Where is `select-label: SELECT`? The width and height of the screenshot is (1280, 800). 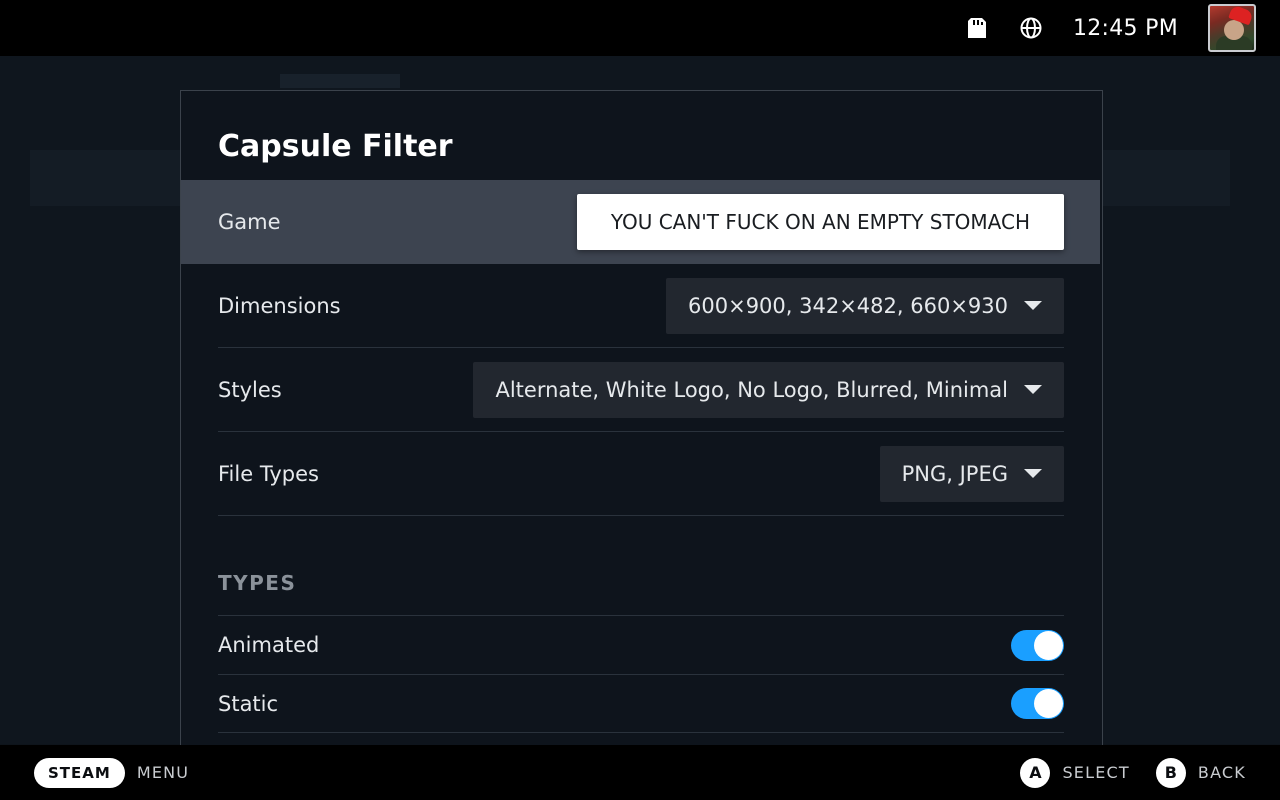
select-label: SELECT is located at coordinates (1096, 772).